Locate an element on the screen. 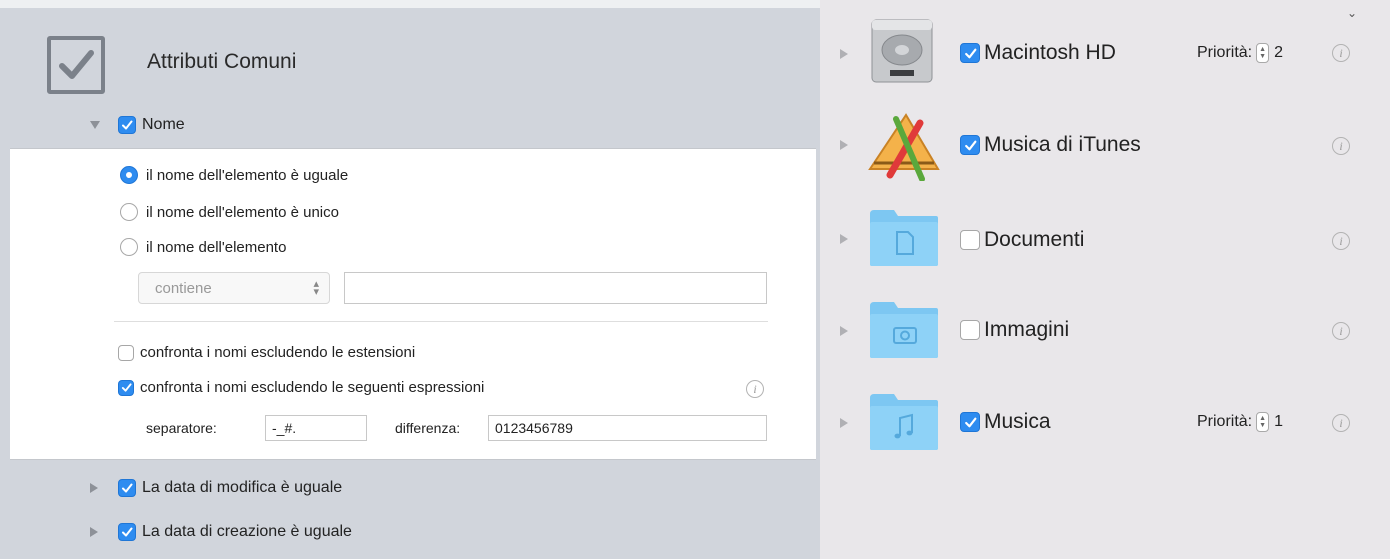 This screenshot has height=559, width=1390. ignore-expressions-checkbox is located at coordinates (126, 387).